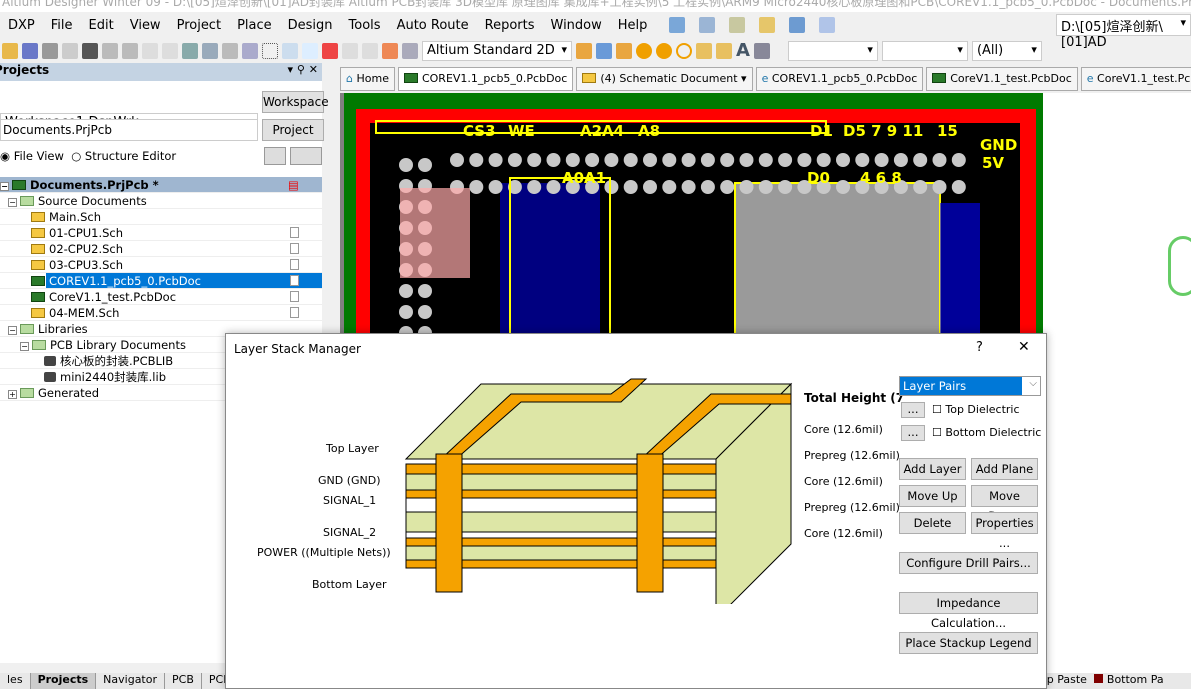  Describe the element at coordinates (707, 25) in the screenshot. I see `align-icon` at that location.